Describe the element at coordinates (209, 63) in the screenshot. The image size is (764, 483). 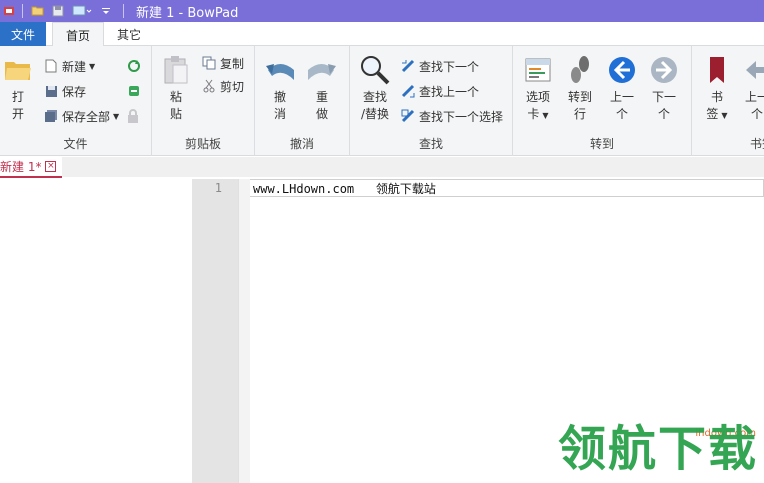
I see `copy-icon` at that location.